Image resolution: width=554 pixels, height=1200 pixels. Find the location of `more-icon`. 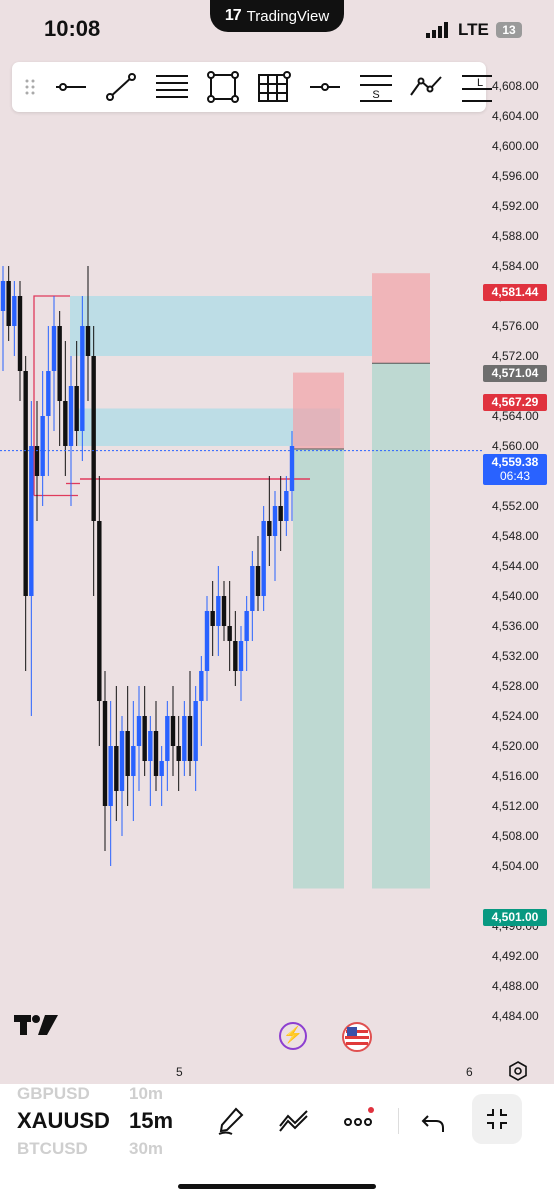

more-icon is located at coordinates (359, 1121).